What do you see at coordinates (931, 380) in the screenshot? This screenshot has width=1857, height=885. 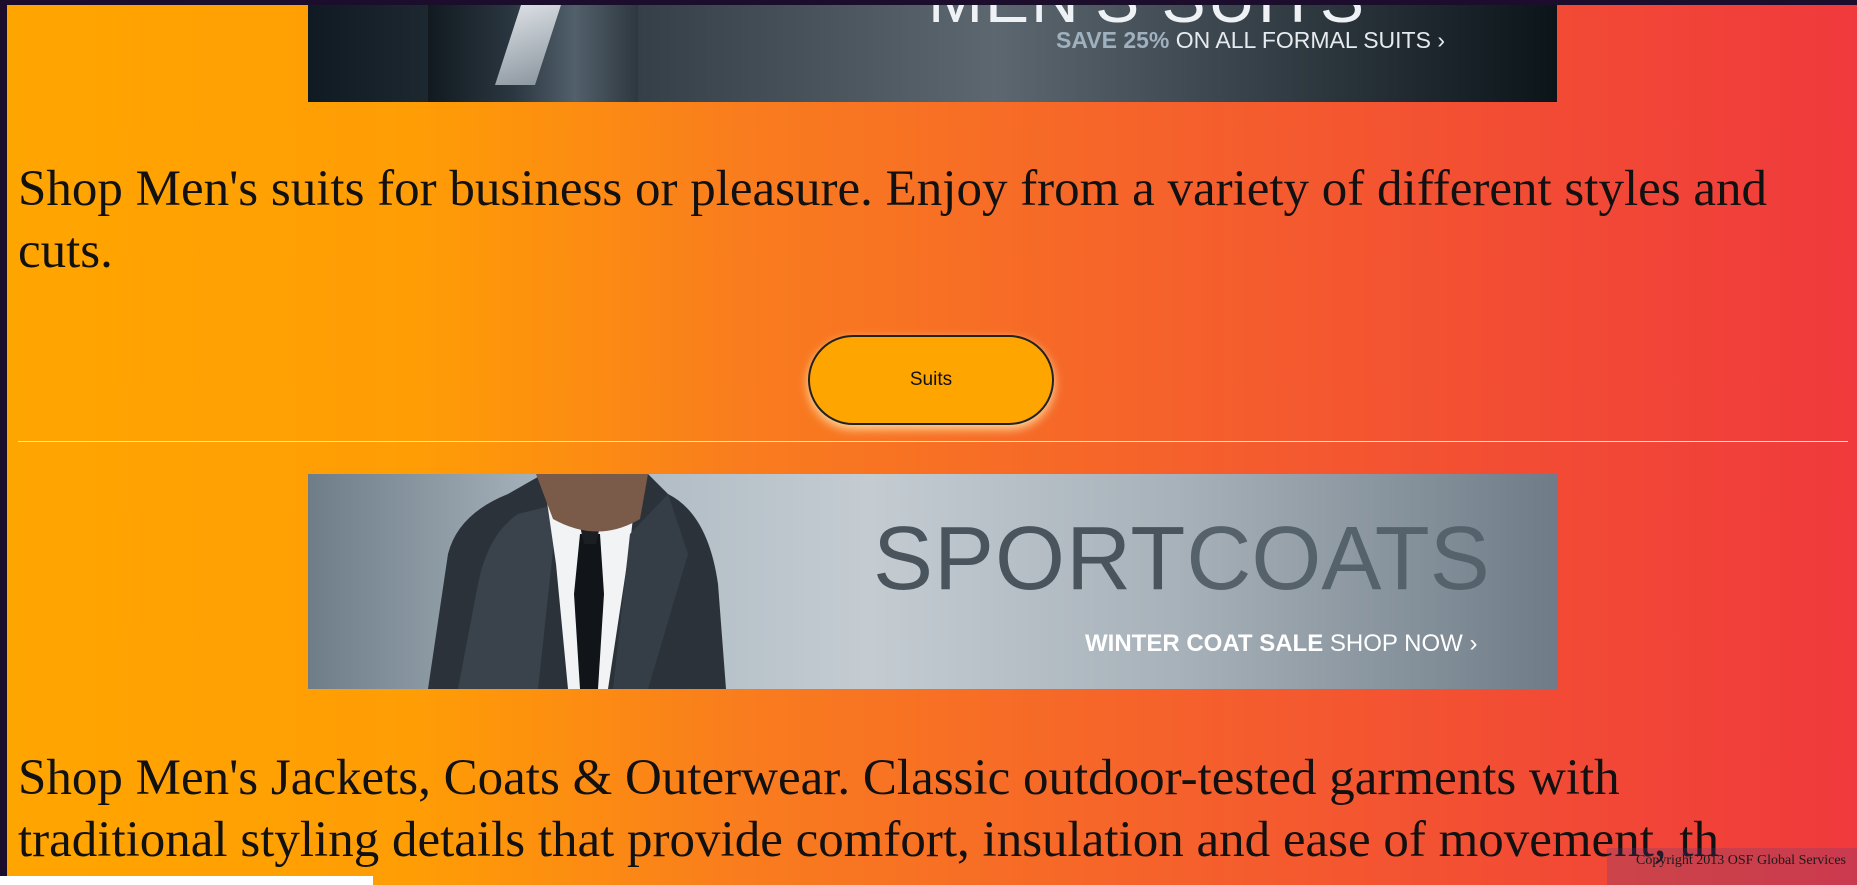 I see `suits-button: Suits` at bounding box center [931, 380].